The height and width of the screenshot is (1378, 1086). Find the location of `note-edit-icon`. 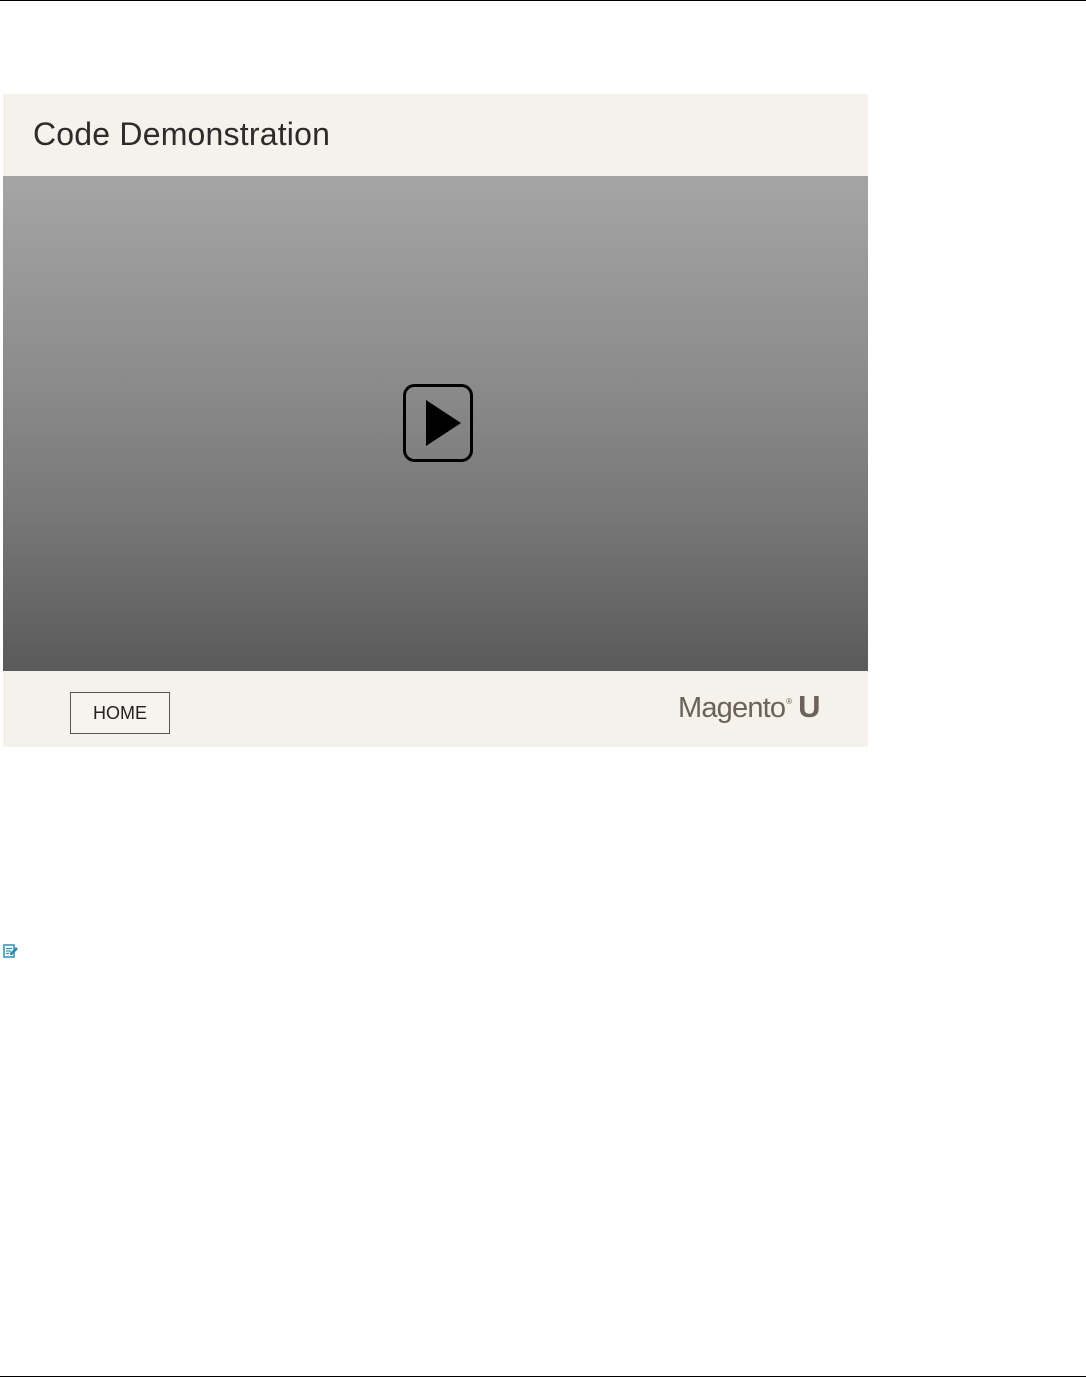

note-edit-icon is located at coordinates (11, 951).